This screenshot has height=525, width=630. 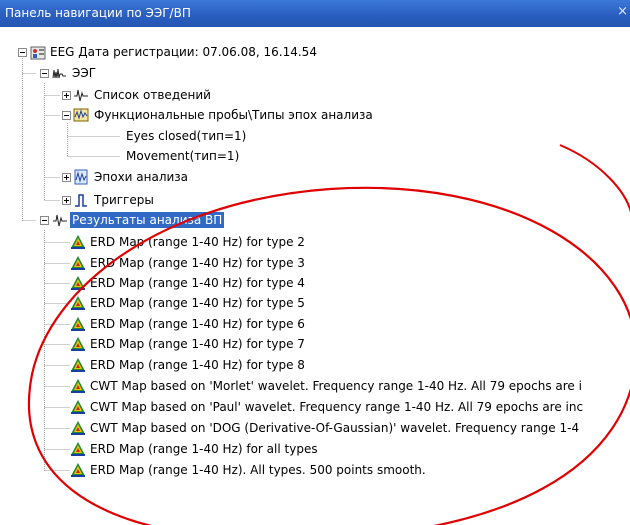 What do you see at coordinates (197, 263) in the screenshot?
I see `tree-node-result-item: ERD Map (range 1-40 Hz) for type 3` at bounding box center [197, 263].